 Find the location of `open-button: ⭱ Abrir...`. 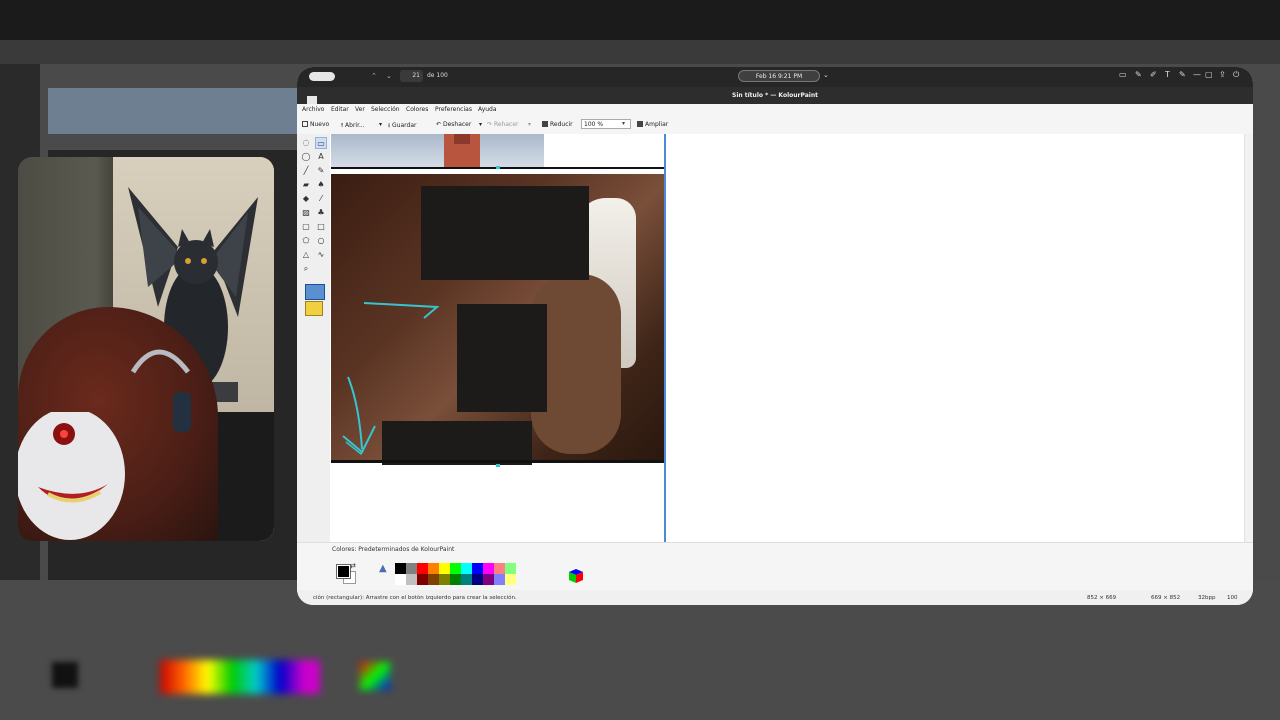

open-button: ⭱ Abrir... is located at coordinates (353, 126).